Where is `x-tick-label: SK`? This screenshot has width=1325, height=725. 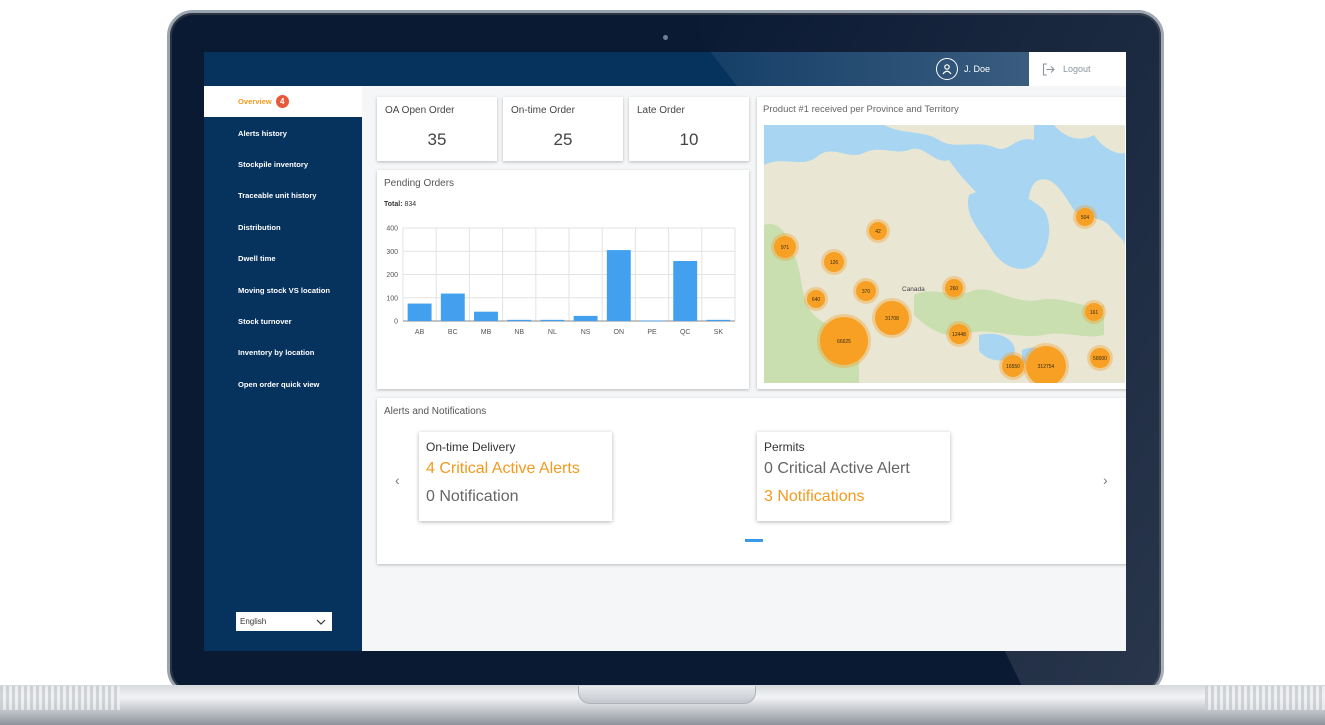
x-tick-label: SK is located at coordinates (719, 332).